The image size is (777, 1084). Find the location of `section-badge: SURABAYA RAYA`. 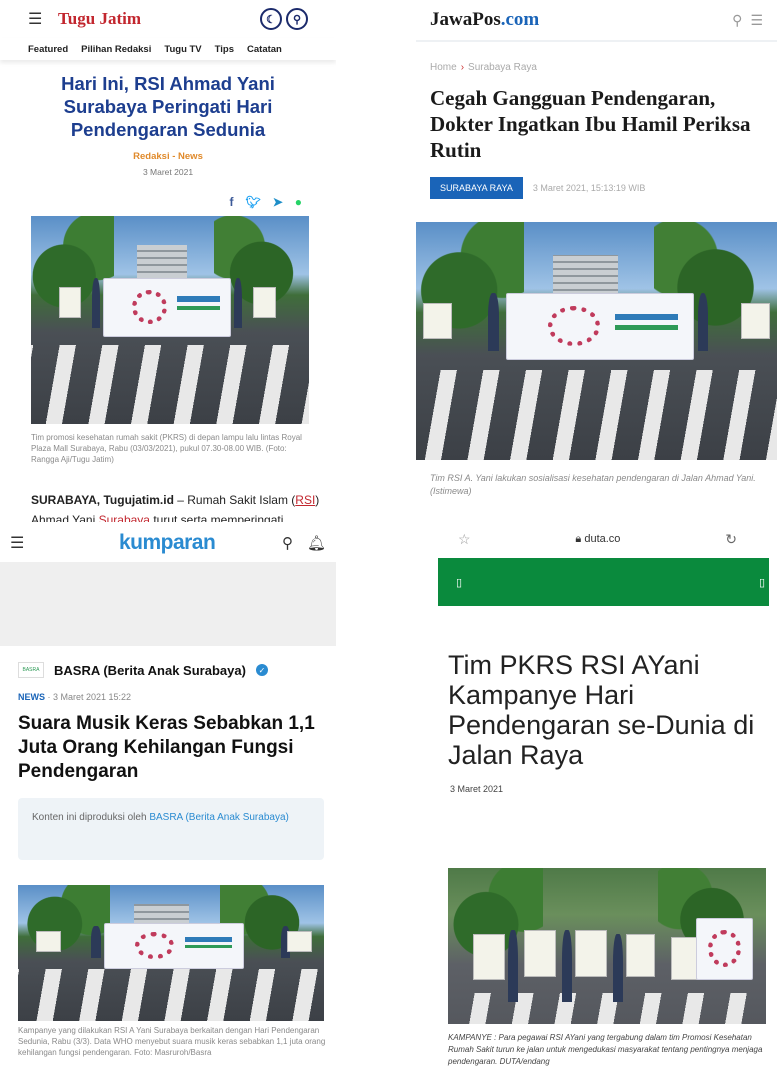

section-badge: SURABAYA RAYA is located at coordinates (476, 188).